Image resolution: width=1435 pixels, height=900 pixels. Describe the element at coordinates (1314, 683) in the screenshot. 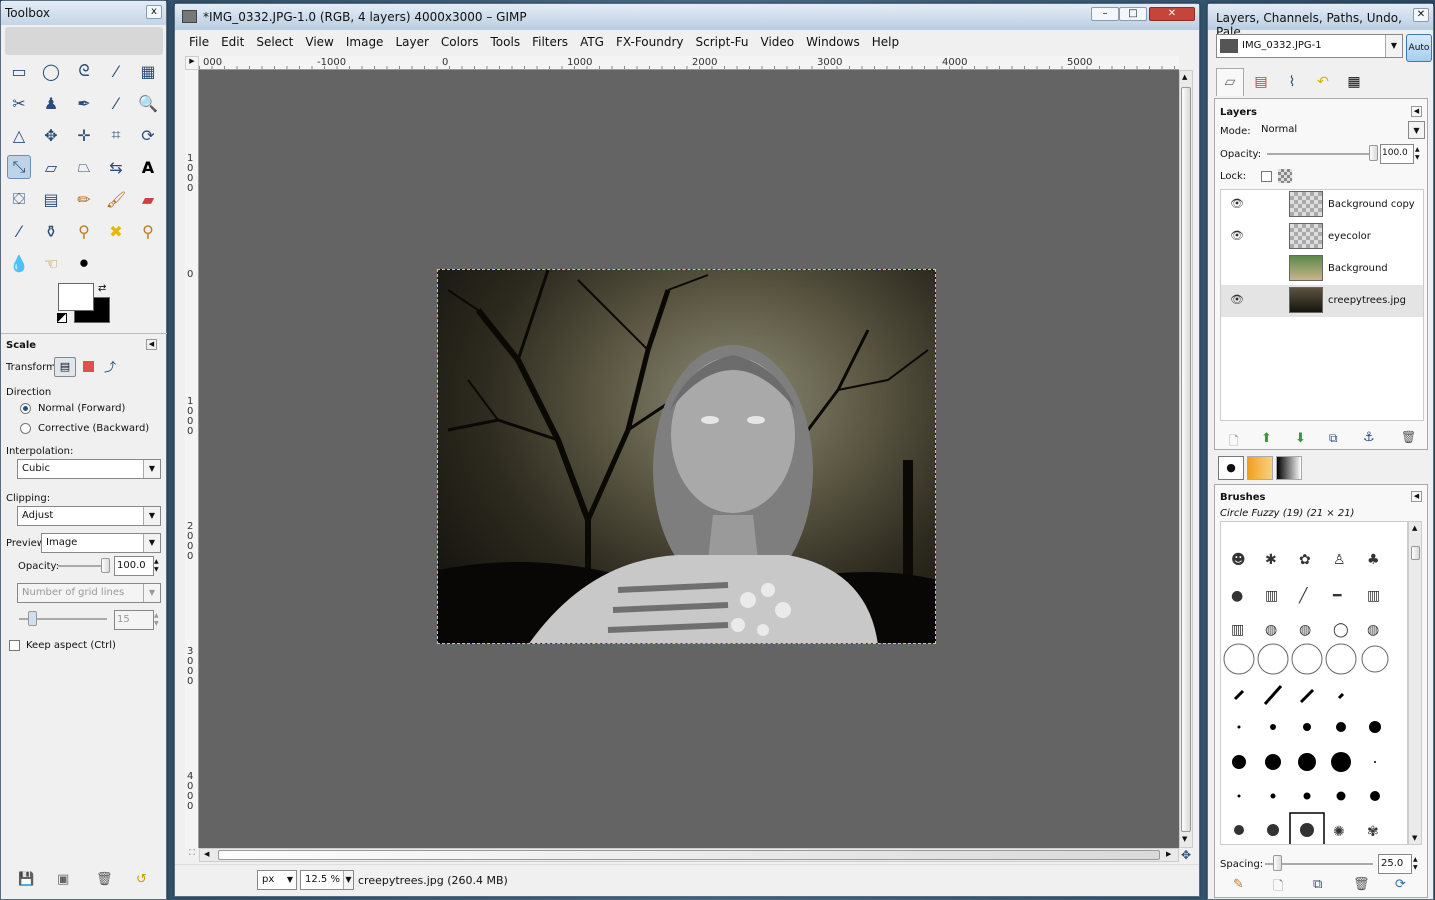

I see `brush-grid: ☻ ✱ ✿ ♙ ♣ ● ▥ ╱ ━ ▥ ▥ ◍ ◍ ◯ ◍ ✺ ✾` at that location.